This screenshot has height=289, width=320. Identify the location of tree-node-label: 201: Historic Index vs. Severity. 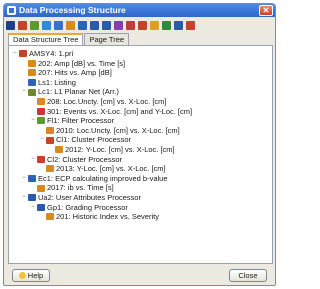
(107, 217).